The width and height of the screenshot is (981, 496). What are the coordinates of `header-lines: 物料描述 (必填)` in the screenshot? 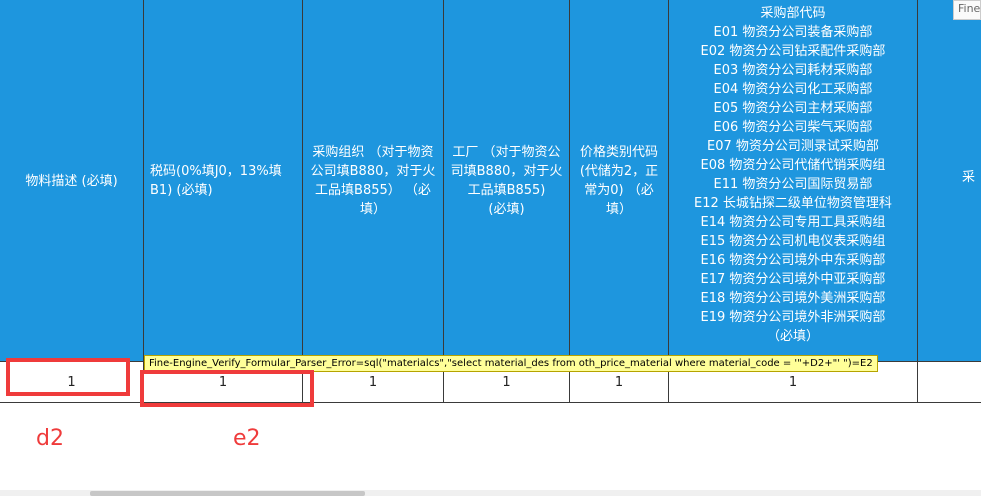 It's located at (71, 181).